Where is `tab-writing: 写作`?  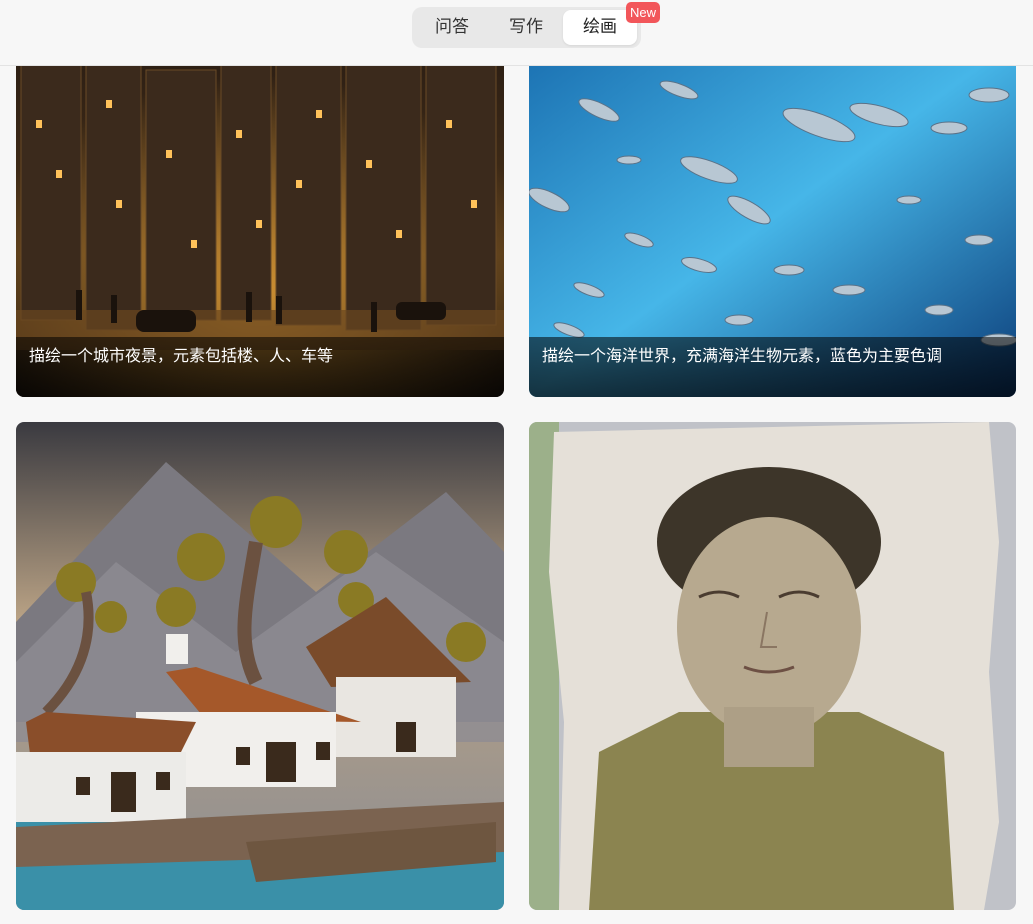 tab-writing: 写作 is located at coordinates (526, 27).